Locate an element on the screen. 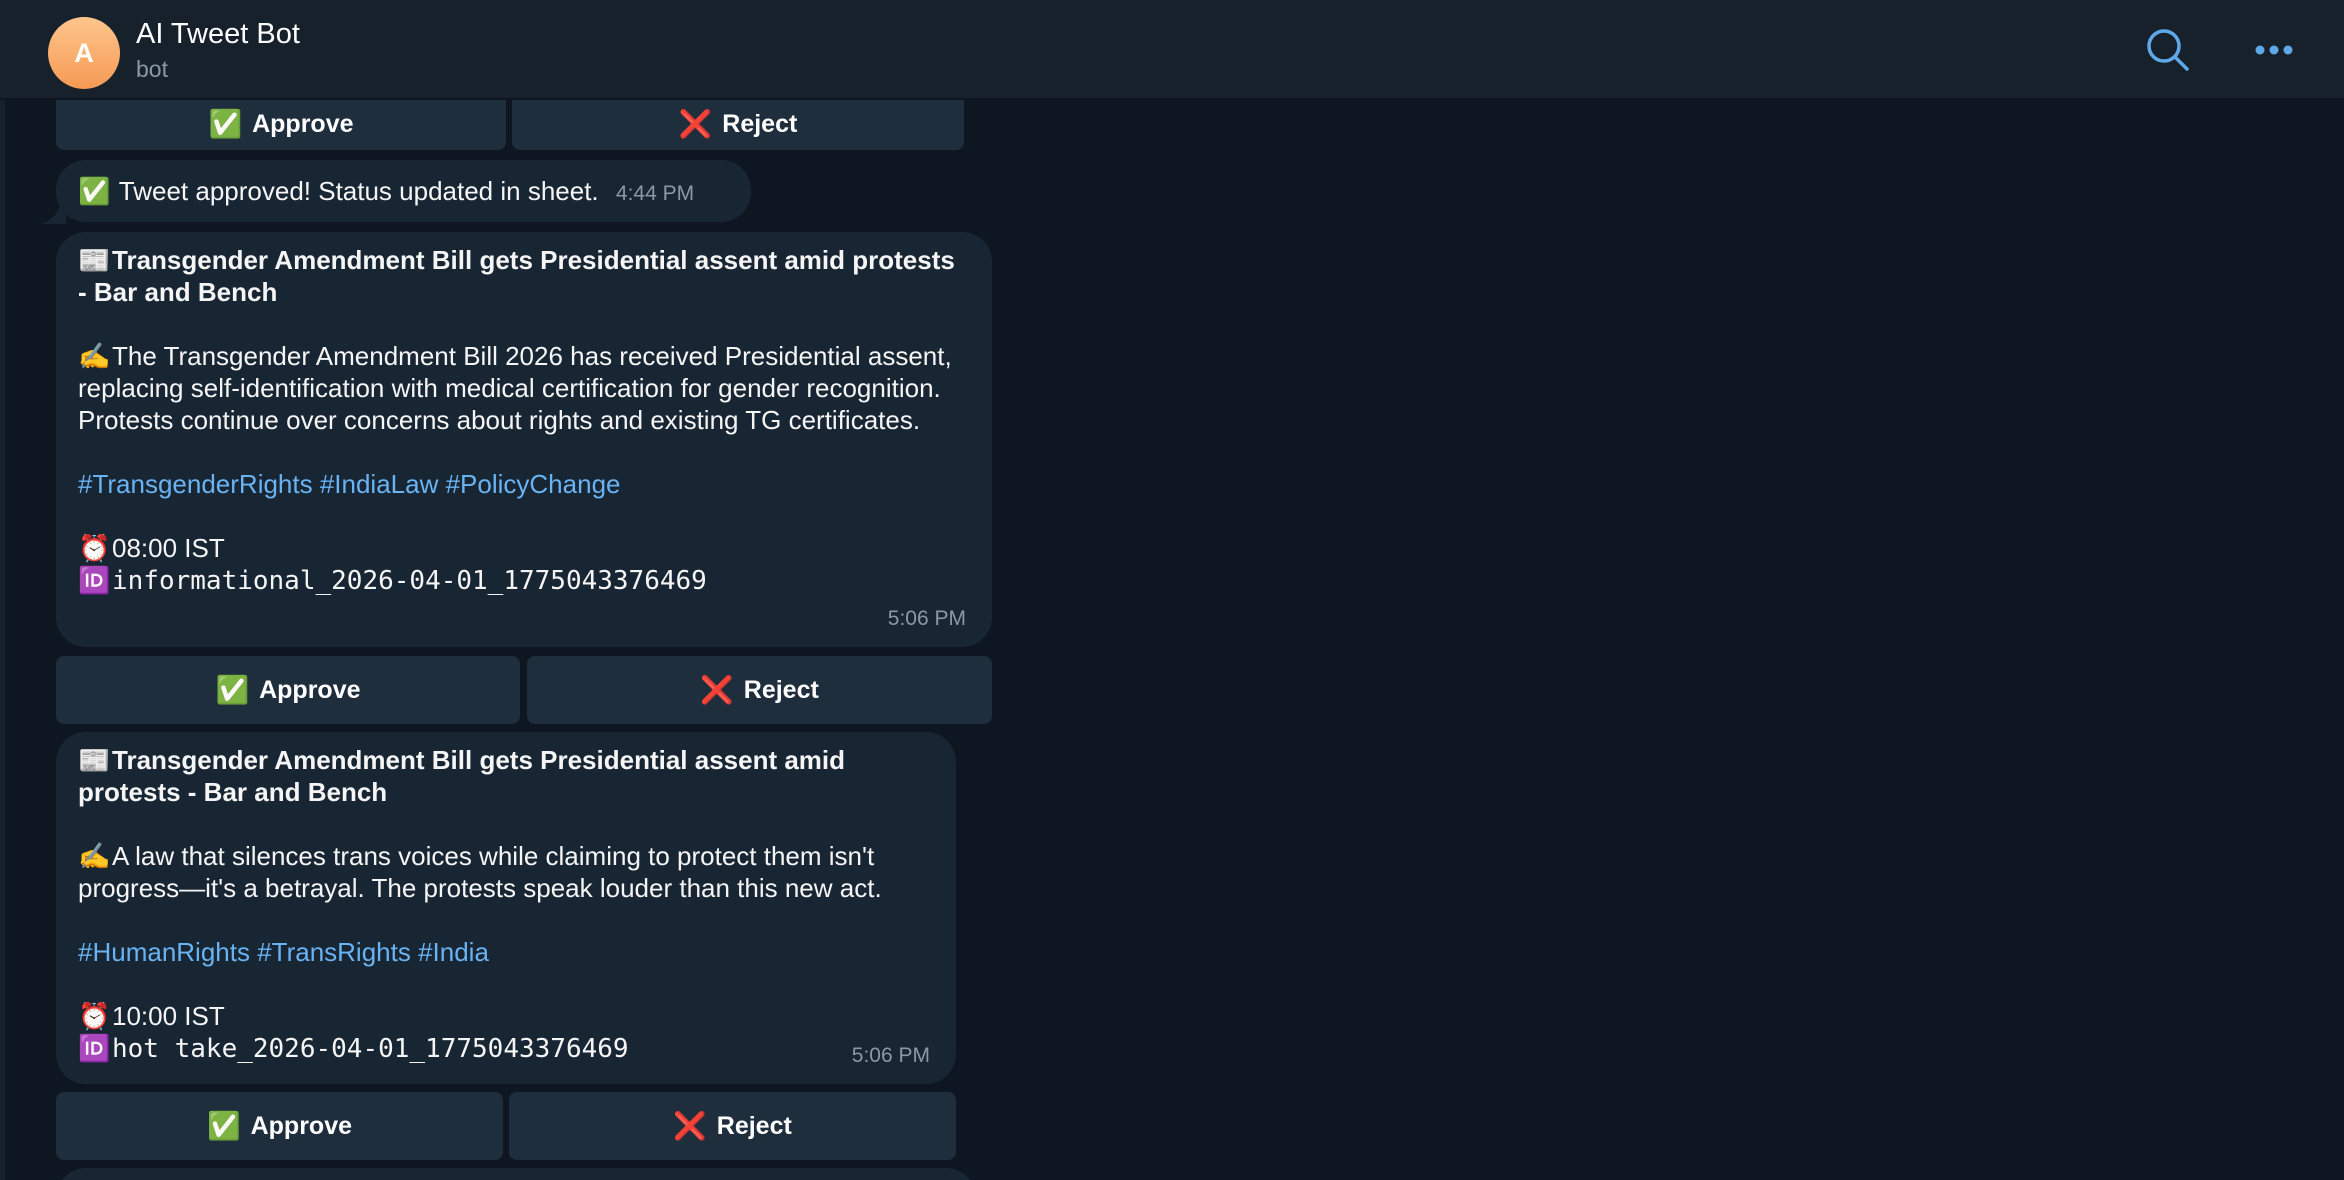 The height and width of the screenshot is (1180, 2344). schedule-time: 08:00 IST is located at coordinates (168, 548).